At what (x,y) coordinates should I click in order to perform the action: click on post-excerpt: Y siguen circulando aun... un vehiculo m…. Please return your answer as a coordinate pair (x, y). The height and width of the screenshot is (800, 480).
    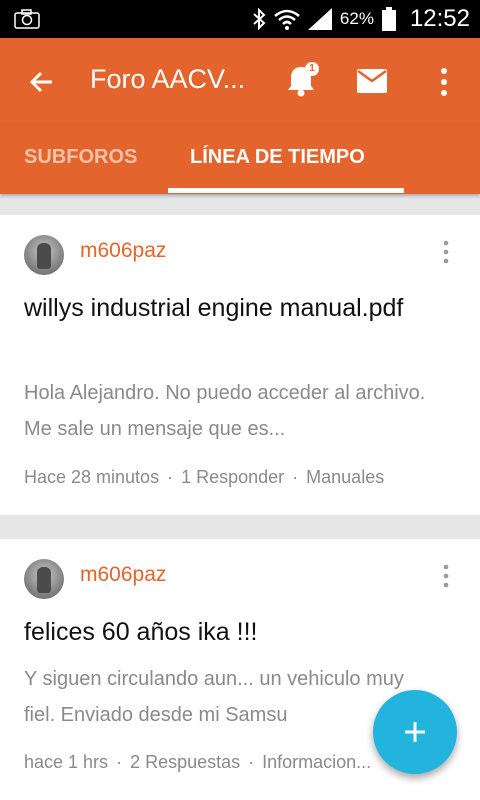
    Looking at the image, I should click on (214, 697).